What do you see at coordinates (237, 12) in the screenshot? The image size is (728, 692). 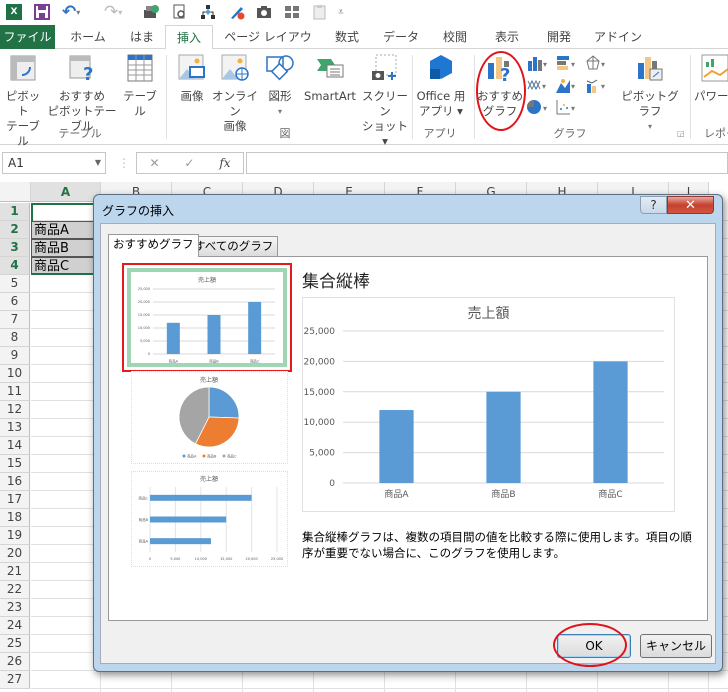 I see `pen-icon` at bounding box center [237, 12].